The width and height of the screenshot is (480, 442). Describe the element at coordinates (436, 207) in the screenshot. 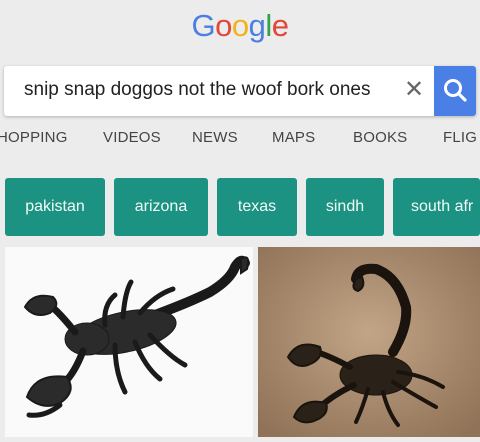

I see `chip-south-africa: south afr` at that location.